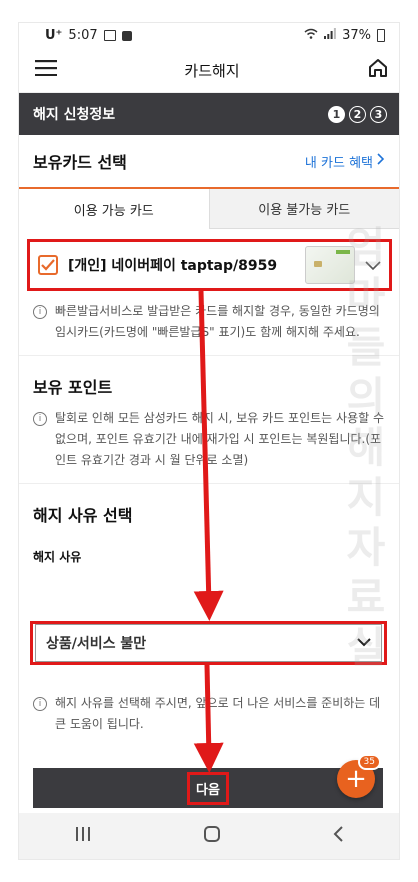 The width and height of the screenshot is (418, 882). Describe the element at coordinates (54, 35) in the screenshot. I see `carrier-label: U⁺` at that location.